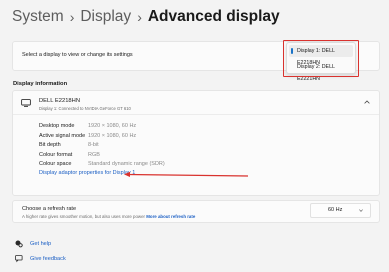 This screenshot has width=389, height=272. Describe the element at coordinates (60, 101) in the screenshot. I see `monitor-name: DELL E2218HN` at that location.